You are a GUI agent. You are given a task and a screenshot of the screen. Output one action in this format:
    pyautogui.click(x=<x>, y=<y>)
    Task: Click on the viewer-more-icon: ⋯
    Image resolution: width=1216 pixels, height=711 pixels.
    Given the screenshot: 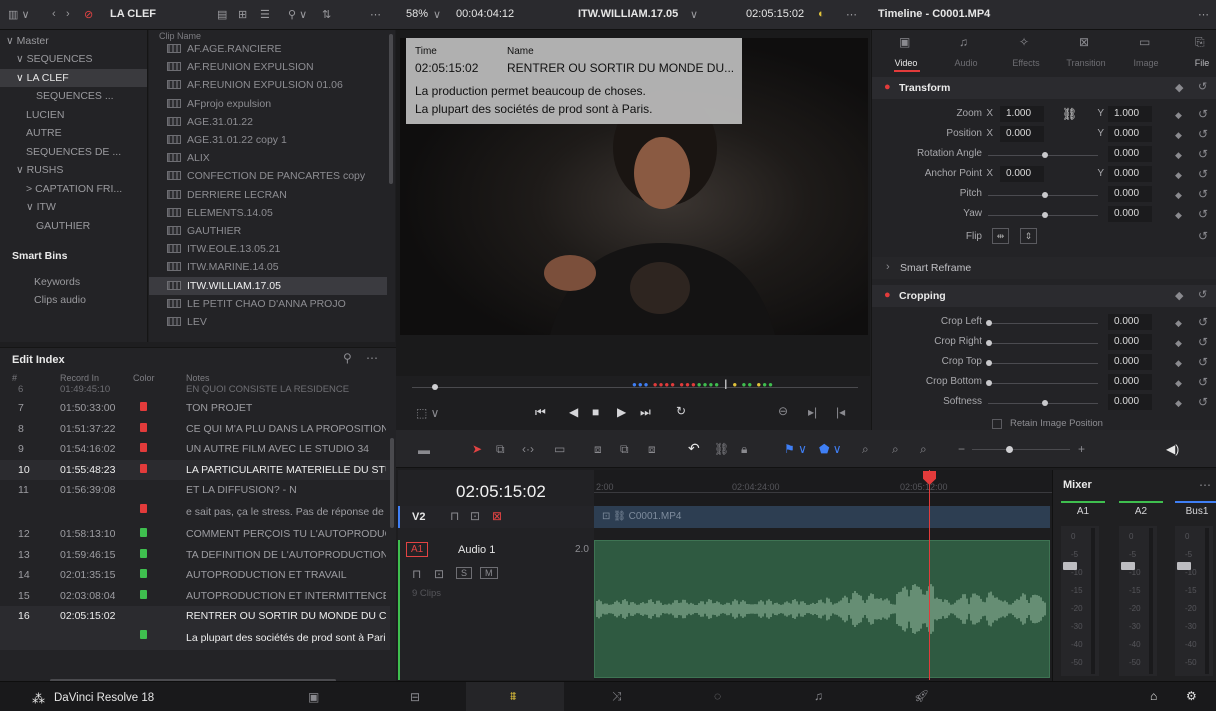 What is the action you would take?
    pyautogui.click(x=851, y=14)
    